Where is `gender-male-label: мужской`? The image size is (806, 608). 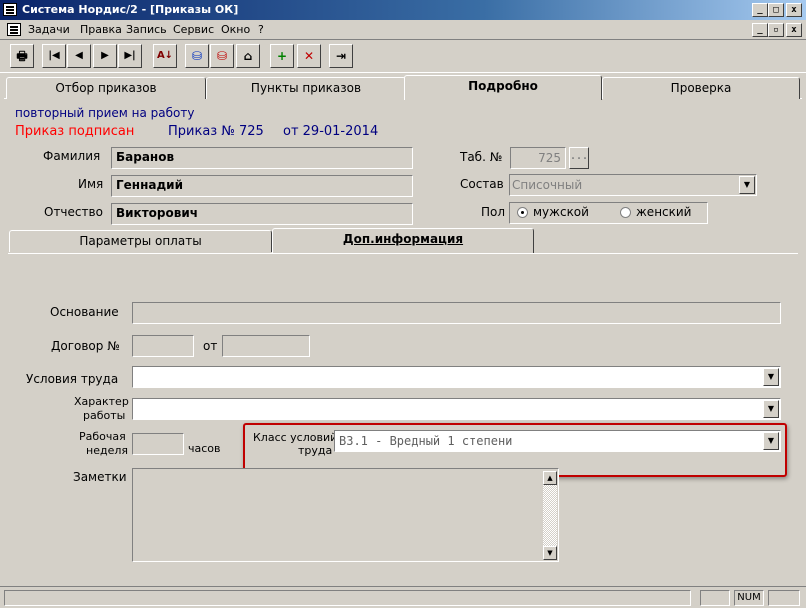
gender-male-label: мужской is located at coordinates (561, 212).